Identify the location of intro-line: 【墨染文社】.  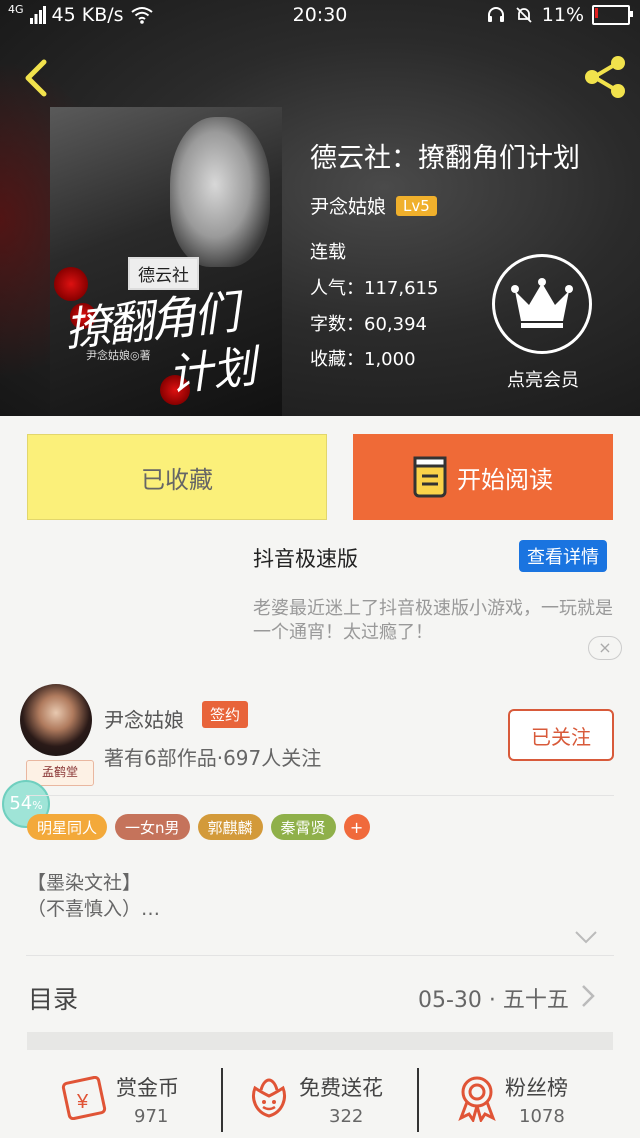
(84, 883).